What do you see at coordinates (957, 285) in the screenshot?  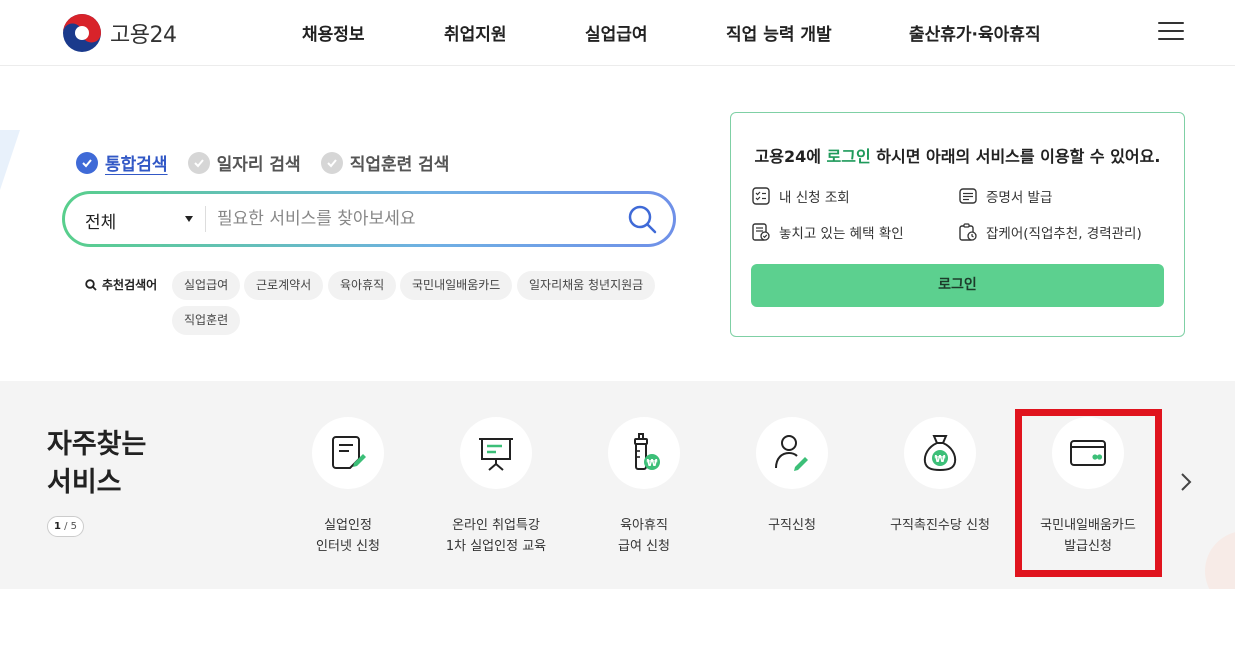 I see `login-button: 로그인` at bounding box center [957, 285].